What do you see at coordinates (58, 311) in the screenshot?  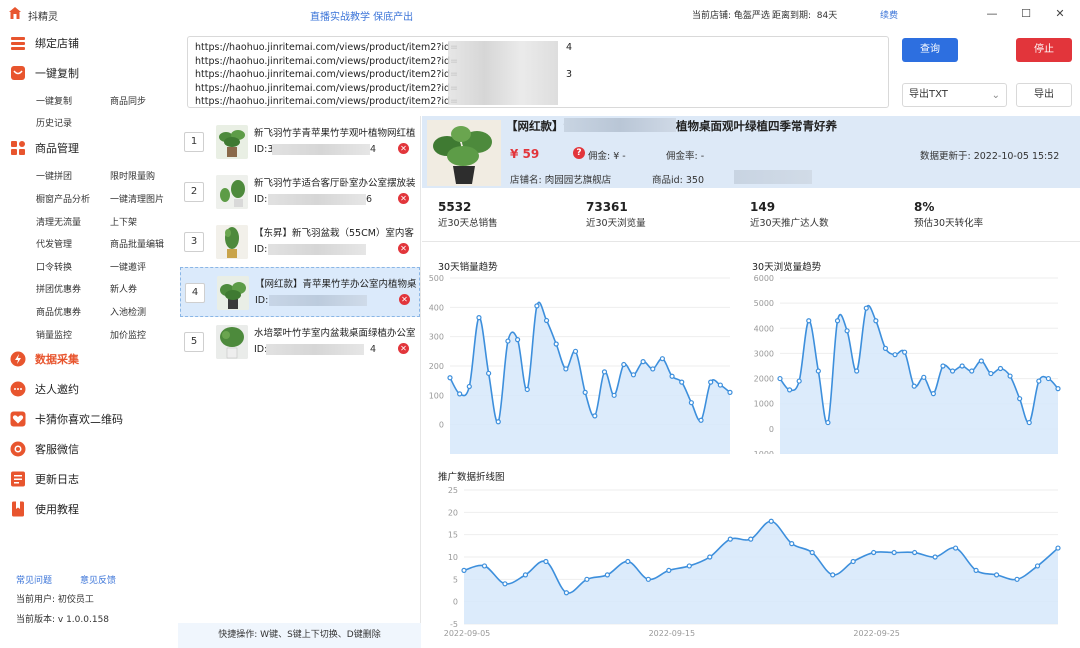 I see `sub-product-coupon: 商品优惠券` at bounding box center [58, 311].